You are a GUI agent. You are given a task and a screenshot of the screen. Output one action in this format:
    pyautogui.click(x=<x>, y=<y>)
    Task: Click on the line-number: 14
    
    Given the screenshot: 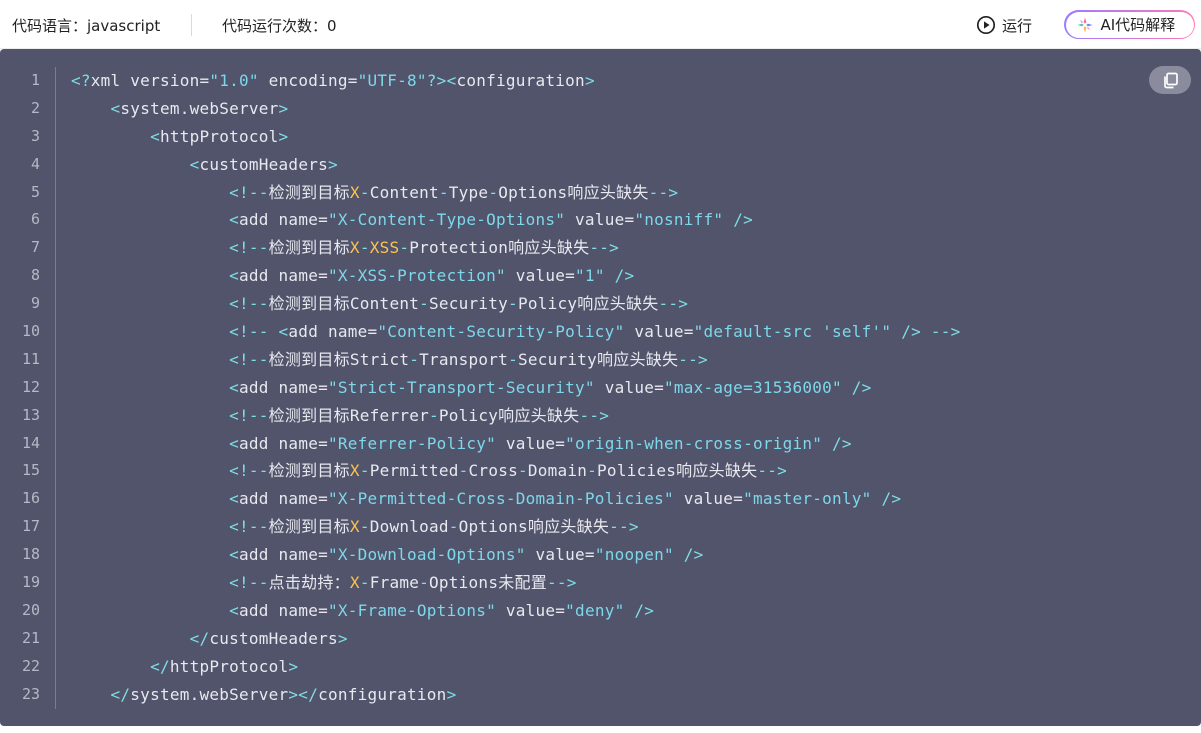 What is the action you would take?
    pyautogui.click(x=30, y=442)
    